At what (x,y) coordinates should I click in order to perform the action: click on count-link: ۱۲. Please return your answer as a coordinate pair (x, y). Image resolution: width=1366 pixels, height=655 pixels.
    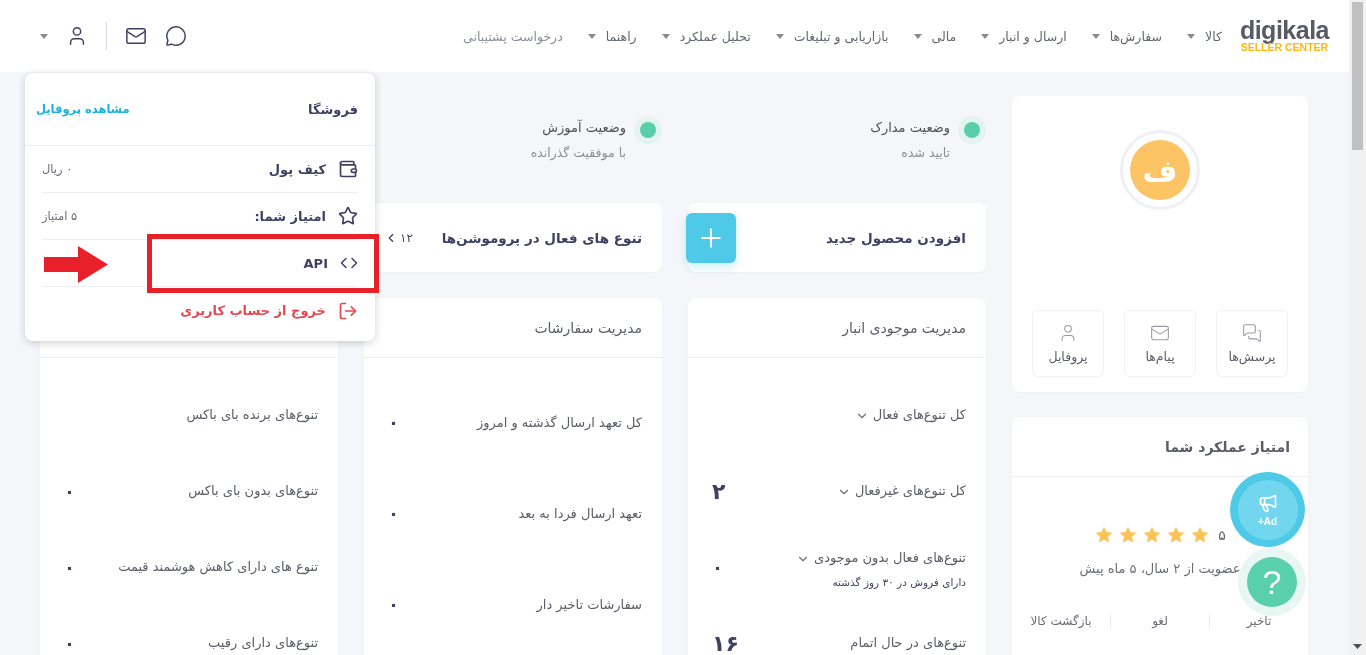
    Looking at the image, I should click on (398, 237).